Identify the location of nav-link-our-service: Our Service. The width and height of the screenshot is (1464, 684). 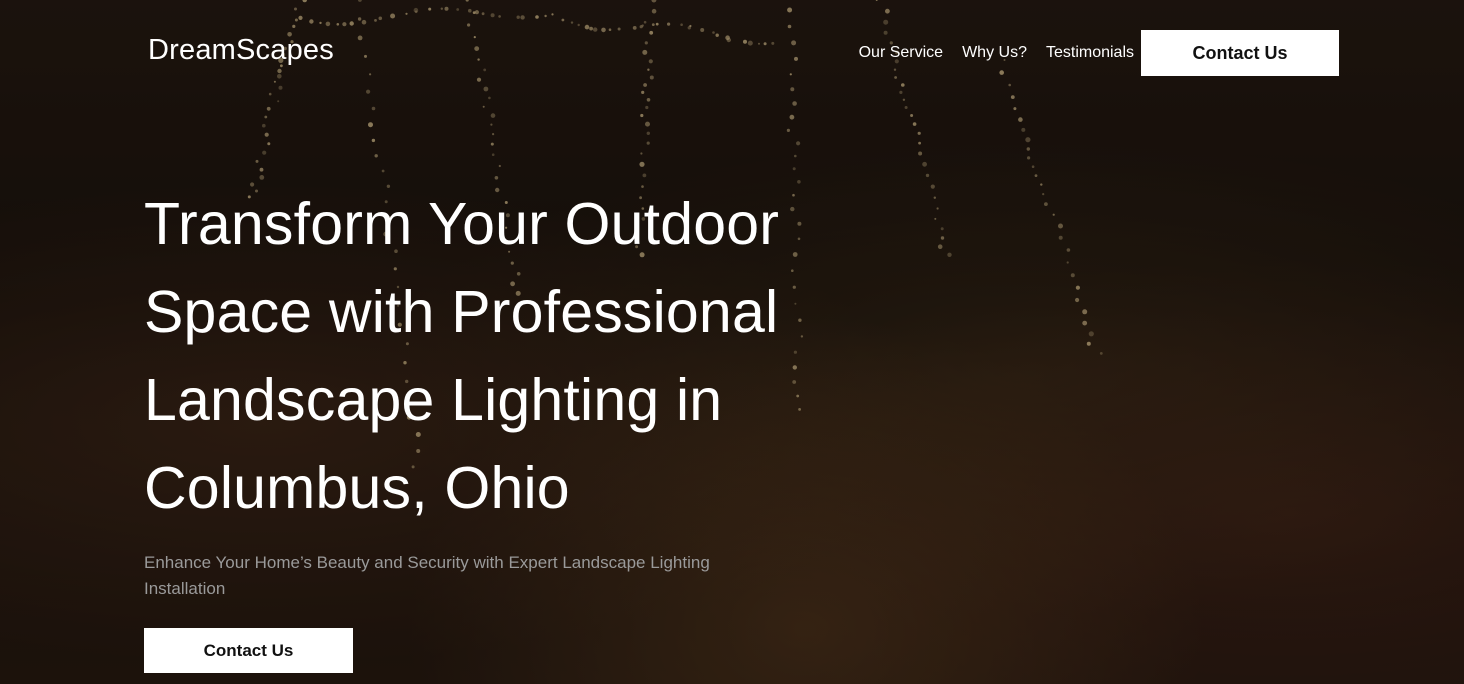
(901, 53).